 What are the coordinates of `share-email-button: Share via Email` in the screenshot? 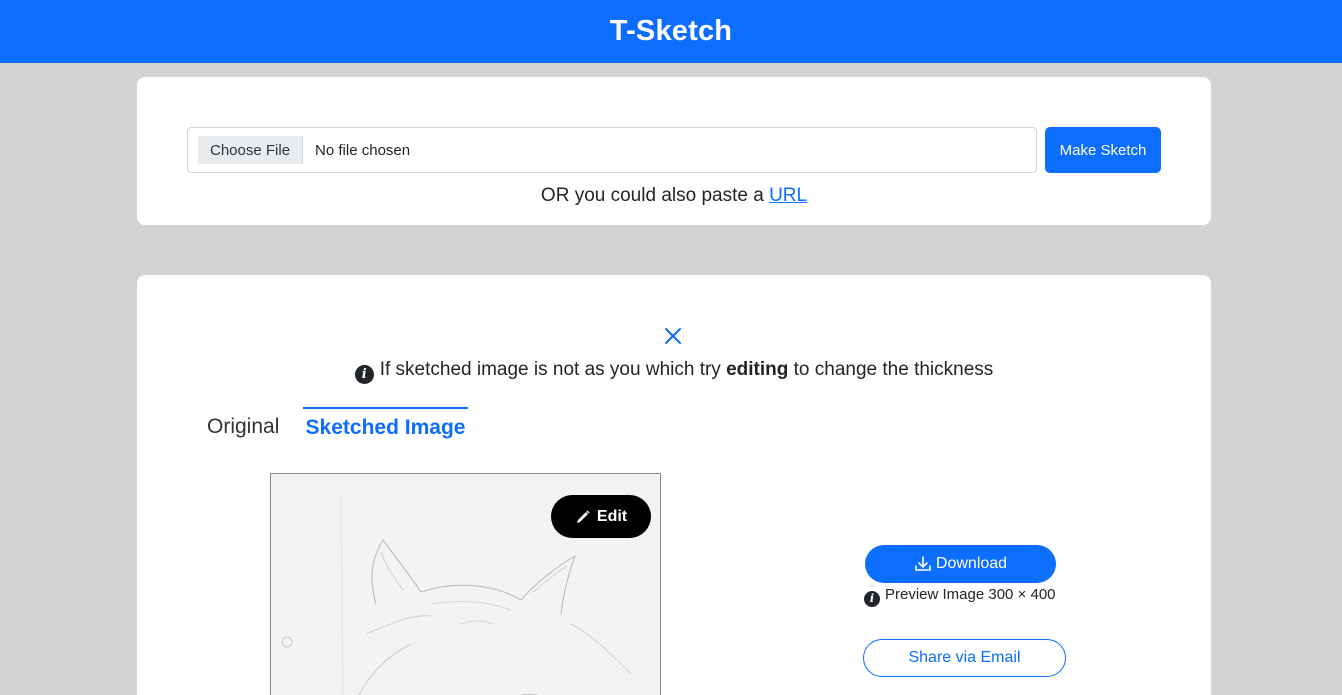 It's located at (964, 658).